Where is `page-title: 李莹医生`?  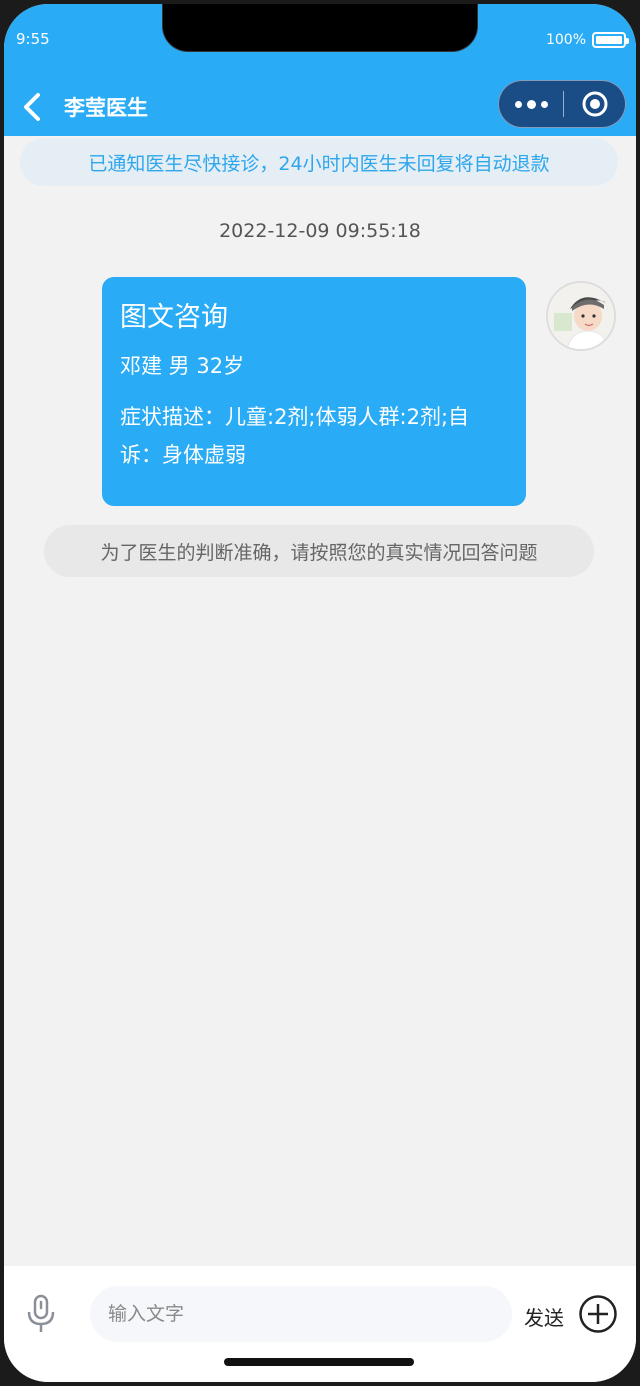
page-title: 李莹医生 is located at coordinates (106, 108).